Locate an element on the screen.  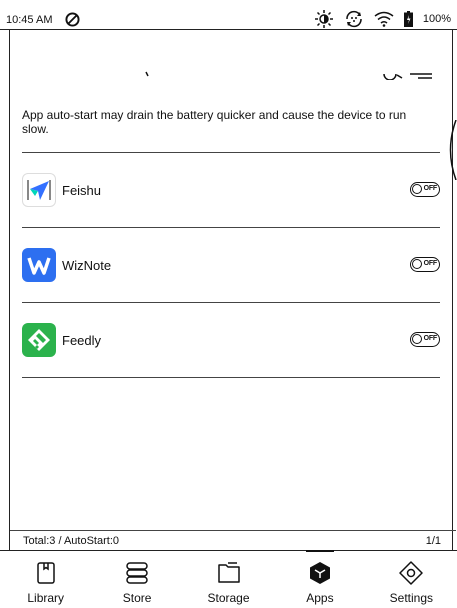
nav-library: Library is located at coordinates (45, 579).